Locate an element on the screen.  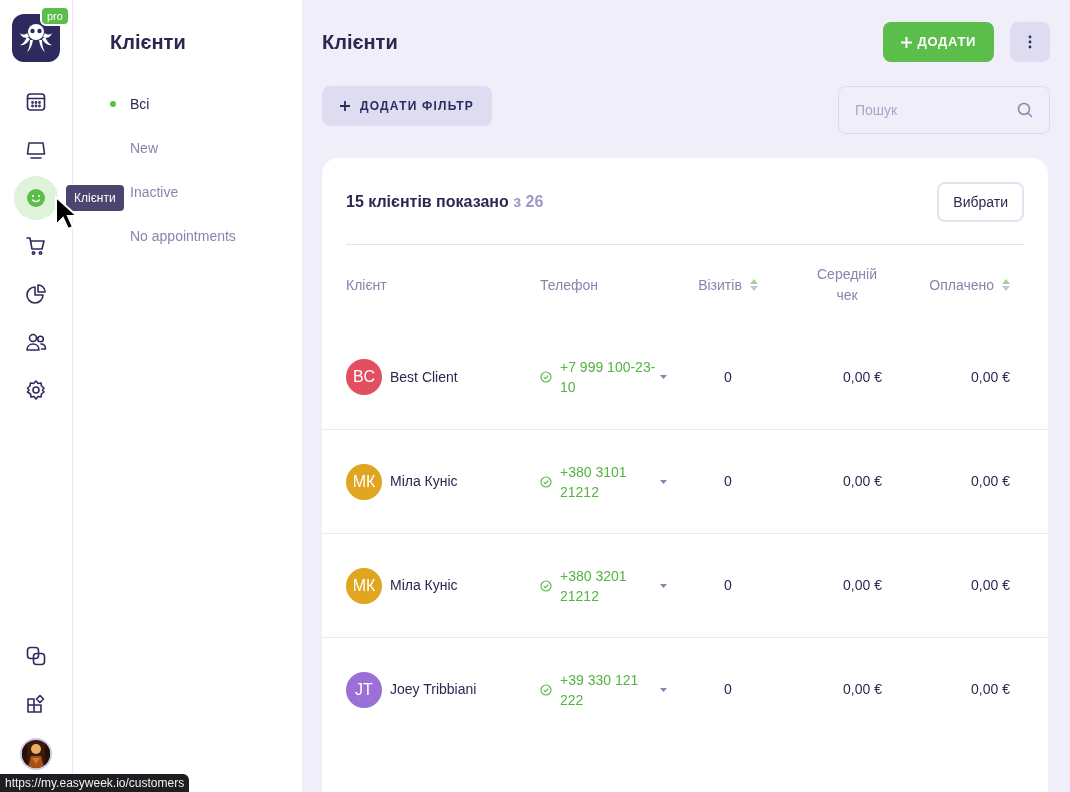
filter-item: Всі is located at coordinates (140, 104).